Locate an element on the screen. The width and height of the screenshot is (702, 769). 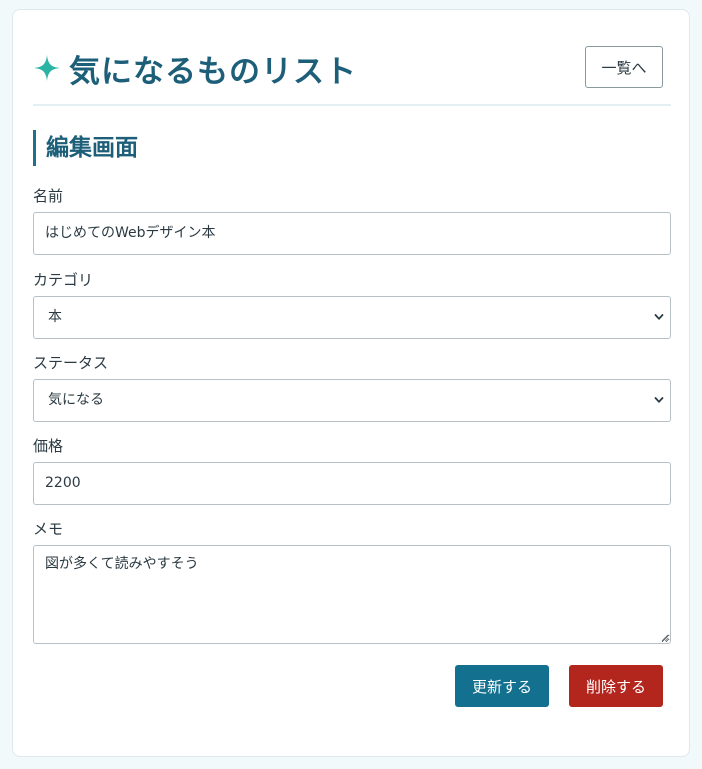
category-selected-value: 本 is located at coordinates (55, 317).